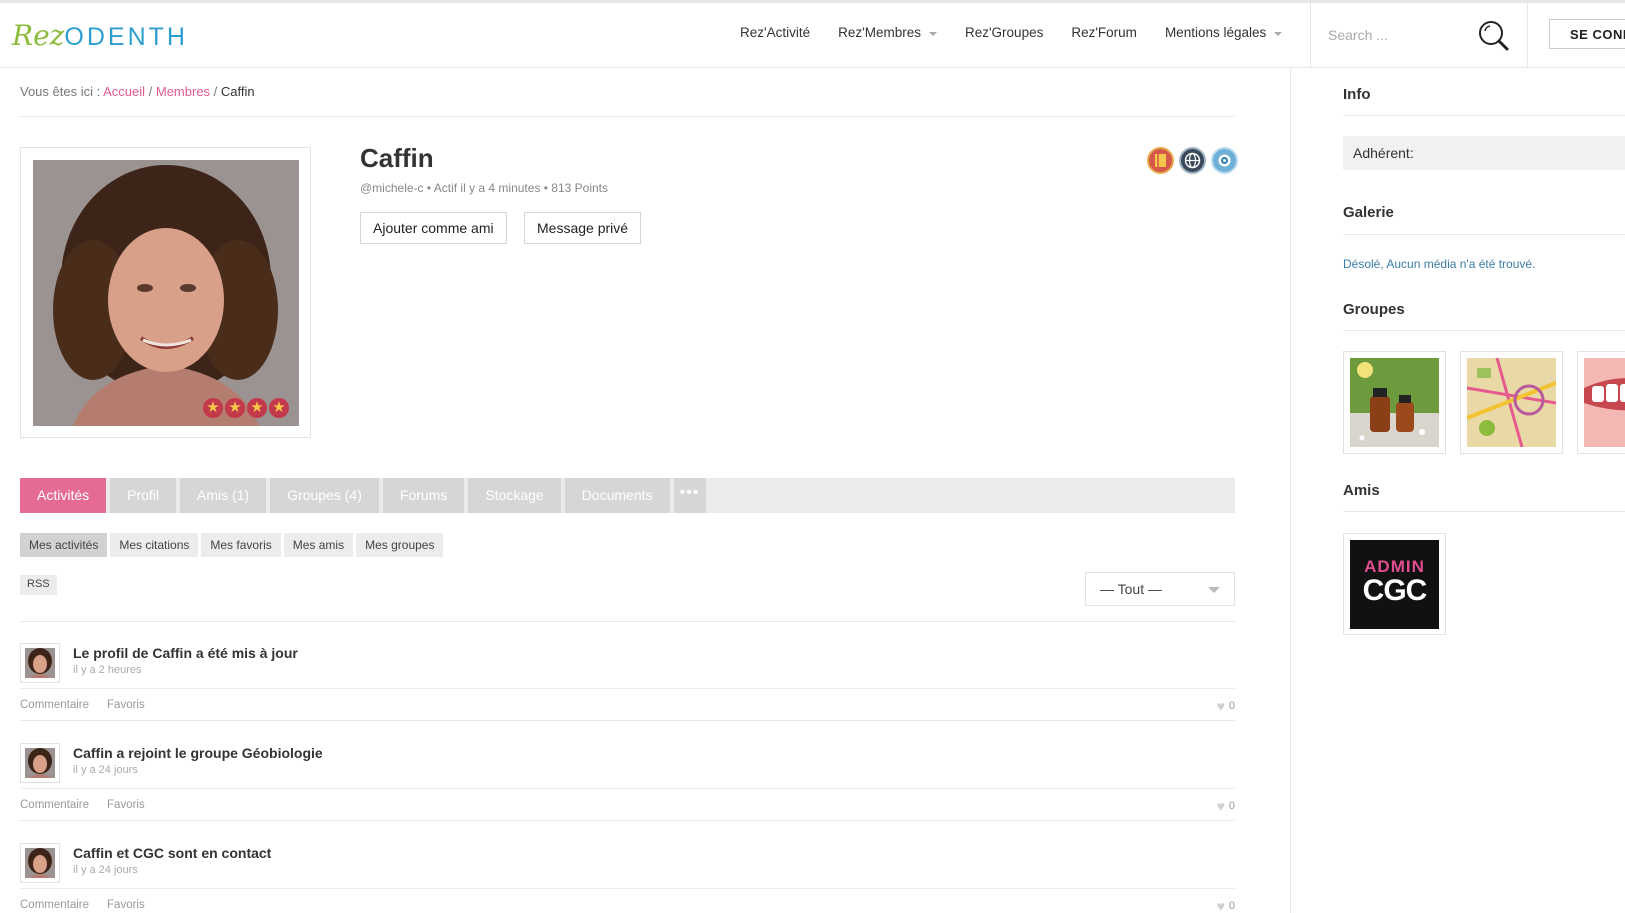 The height and width of the screenshot is (913, 1625). I want to click on activity-filter-select: — Tout —, so click(1160, 589).